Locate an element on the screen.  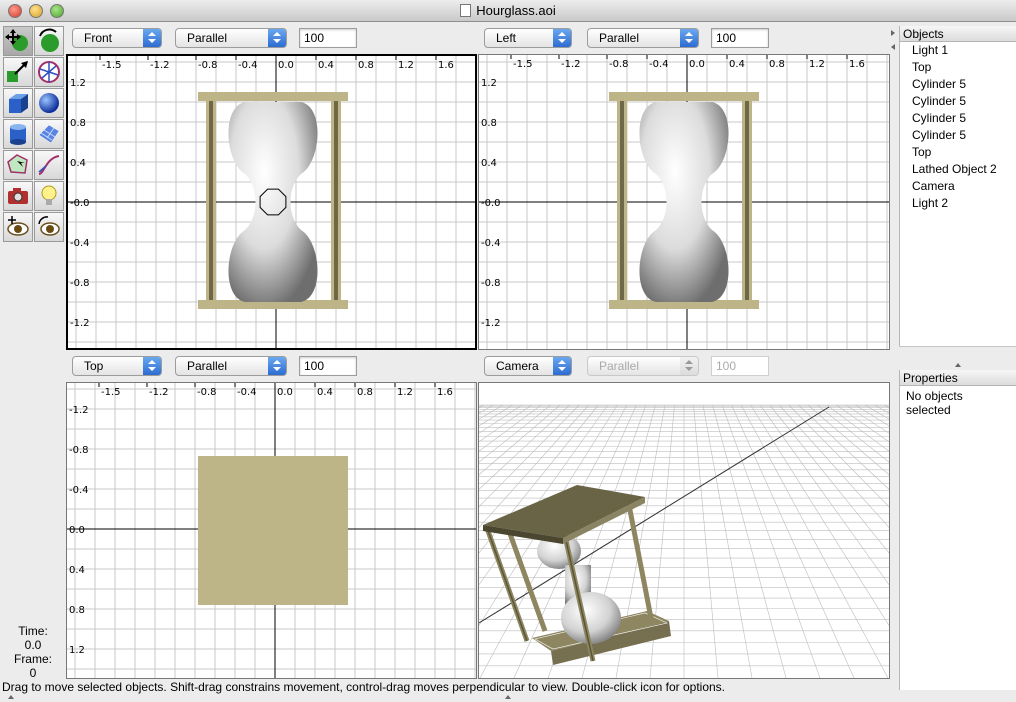
document-icon is located at coordinates (466, 10).